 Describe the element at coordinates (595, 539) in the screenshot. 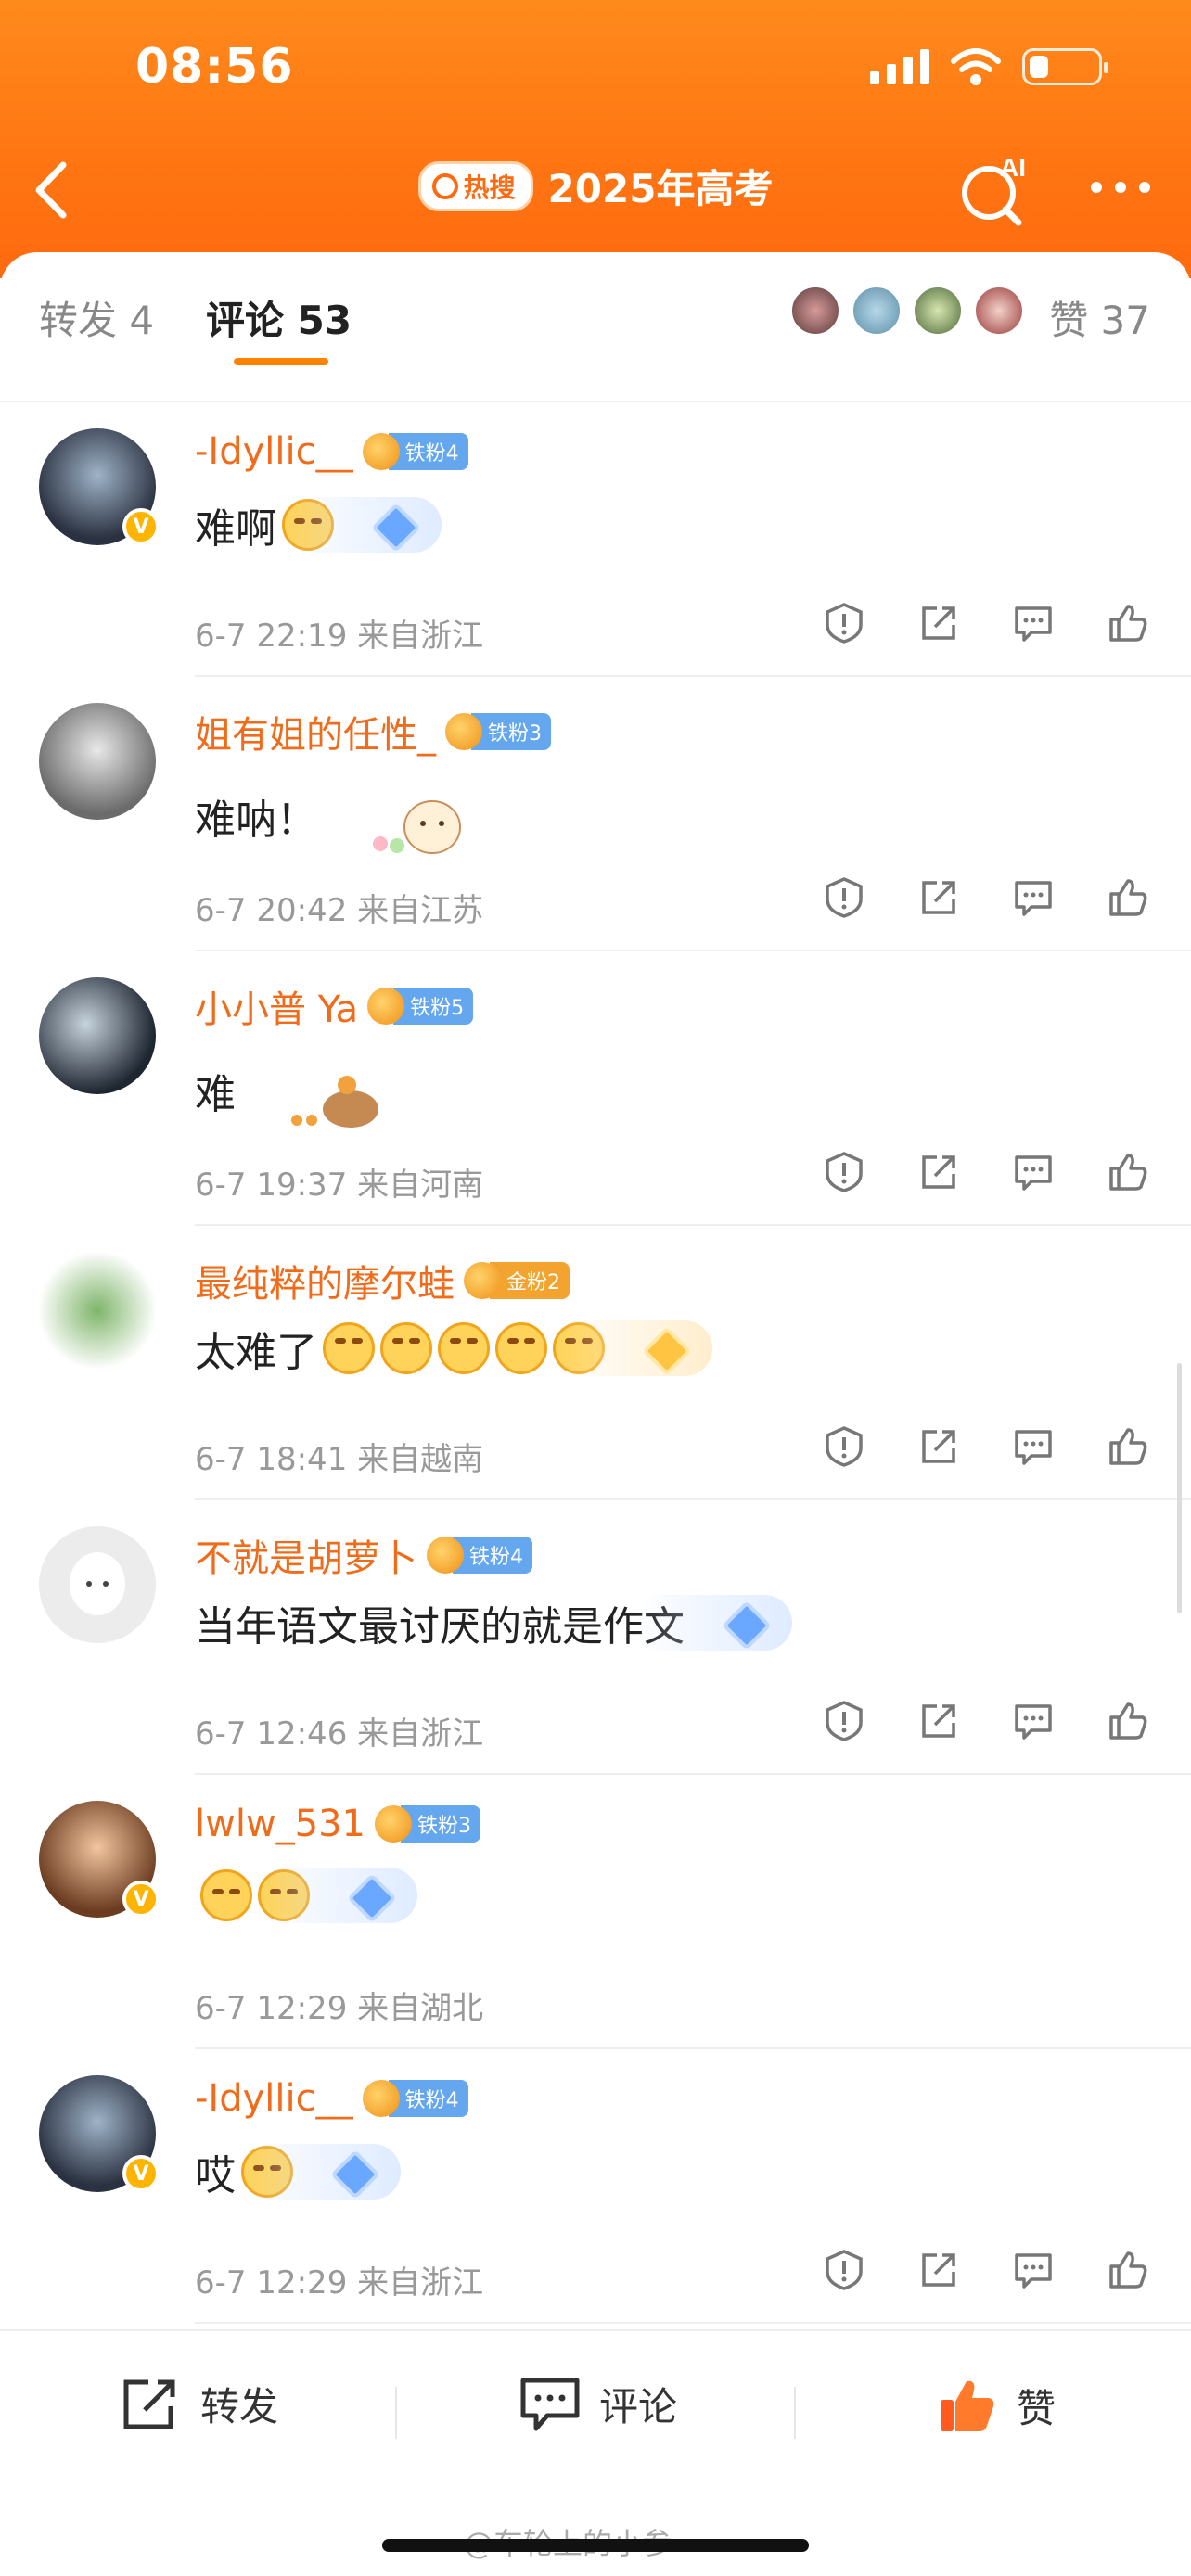

I see `comment-item: V -Idyllic__ 铁粉4 难啊 6-7 22:19 来自浙江` at that location.